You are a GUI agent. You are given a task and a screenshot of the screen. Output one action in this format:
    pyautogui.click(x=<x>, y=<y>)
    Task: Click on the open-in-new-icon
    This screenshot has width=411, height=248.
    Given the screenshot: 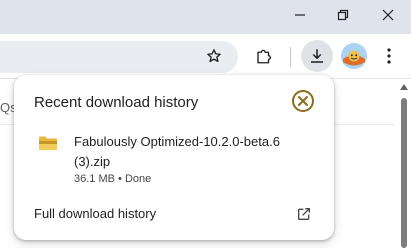 What is the action you would take?
    pyautogui.click(x=304, y=214)
    